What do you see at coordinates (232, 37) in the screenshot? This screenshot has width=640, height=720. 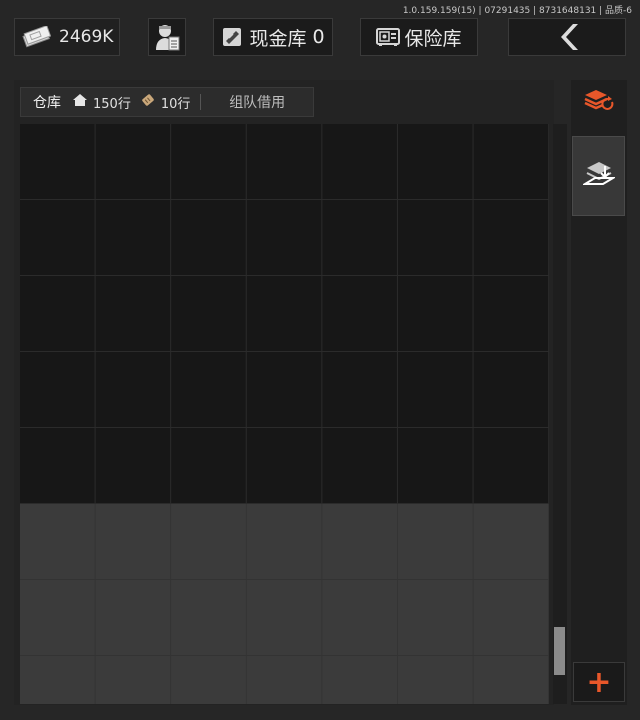 I see `ticket-icon` at bounding box center [232, 37].